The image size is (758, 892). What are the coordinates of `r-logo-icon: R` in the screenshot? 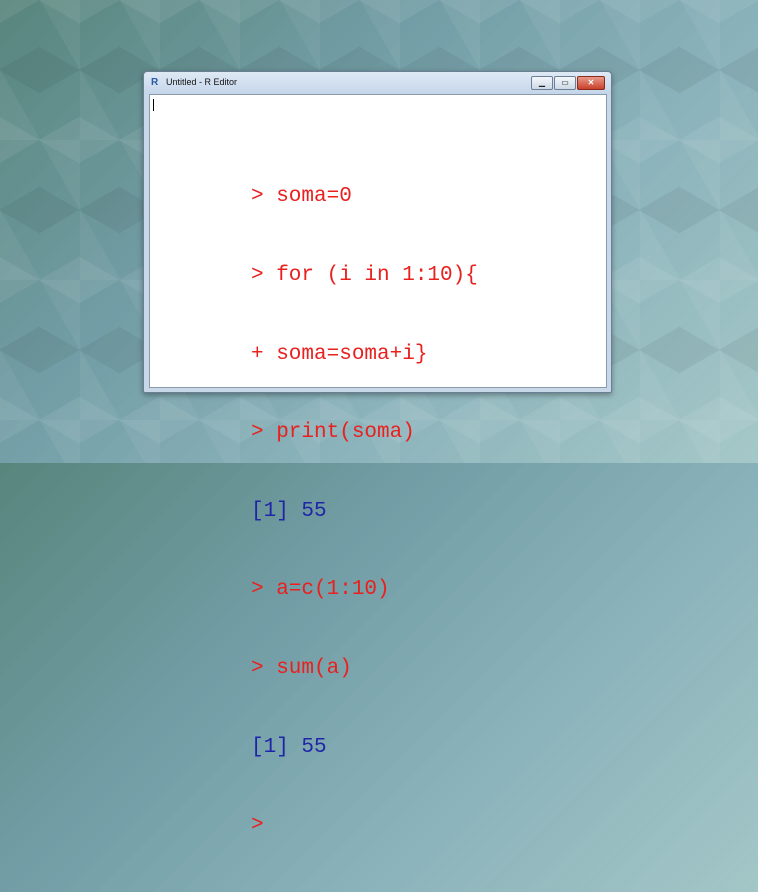 It's located at (155, 82).